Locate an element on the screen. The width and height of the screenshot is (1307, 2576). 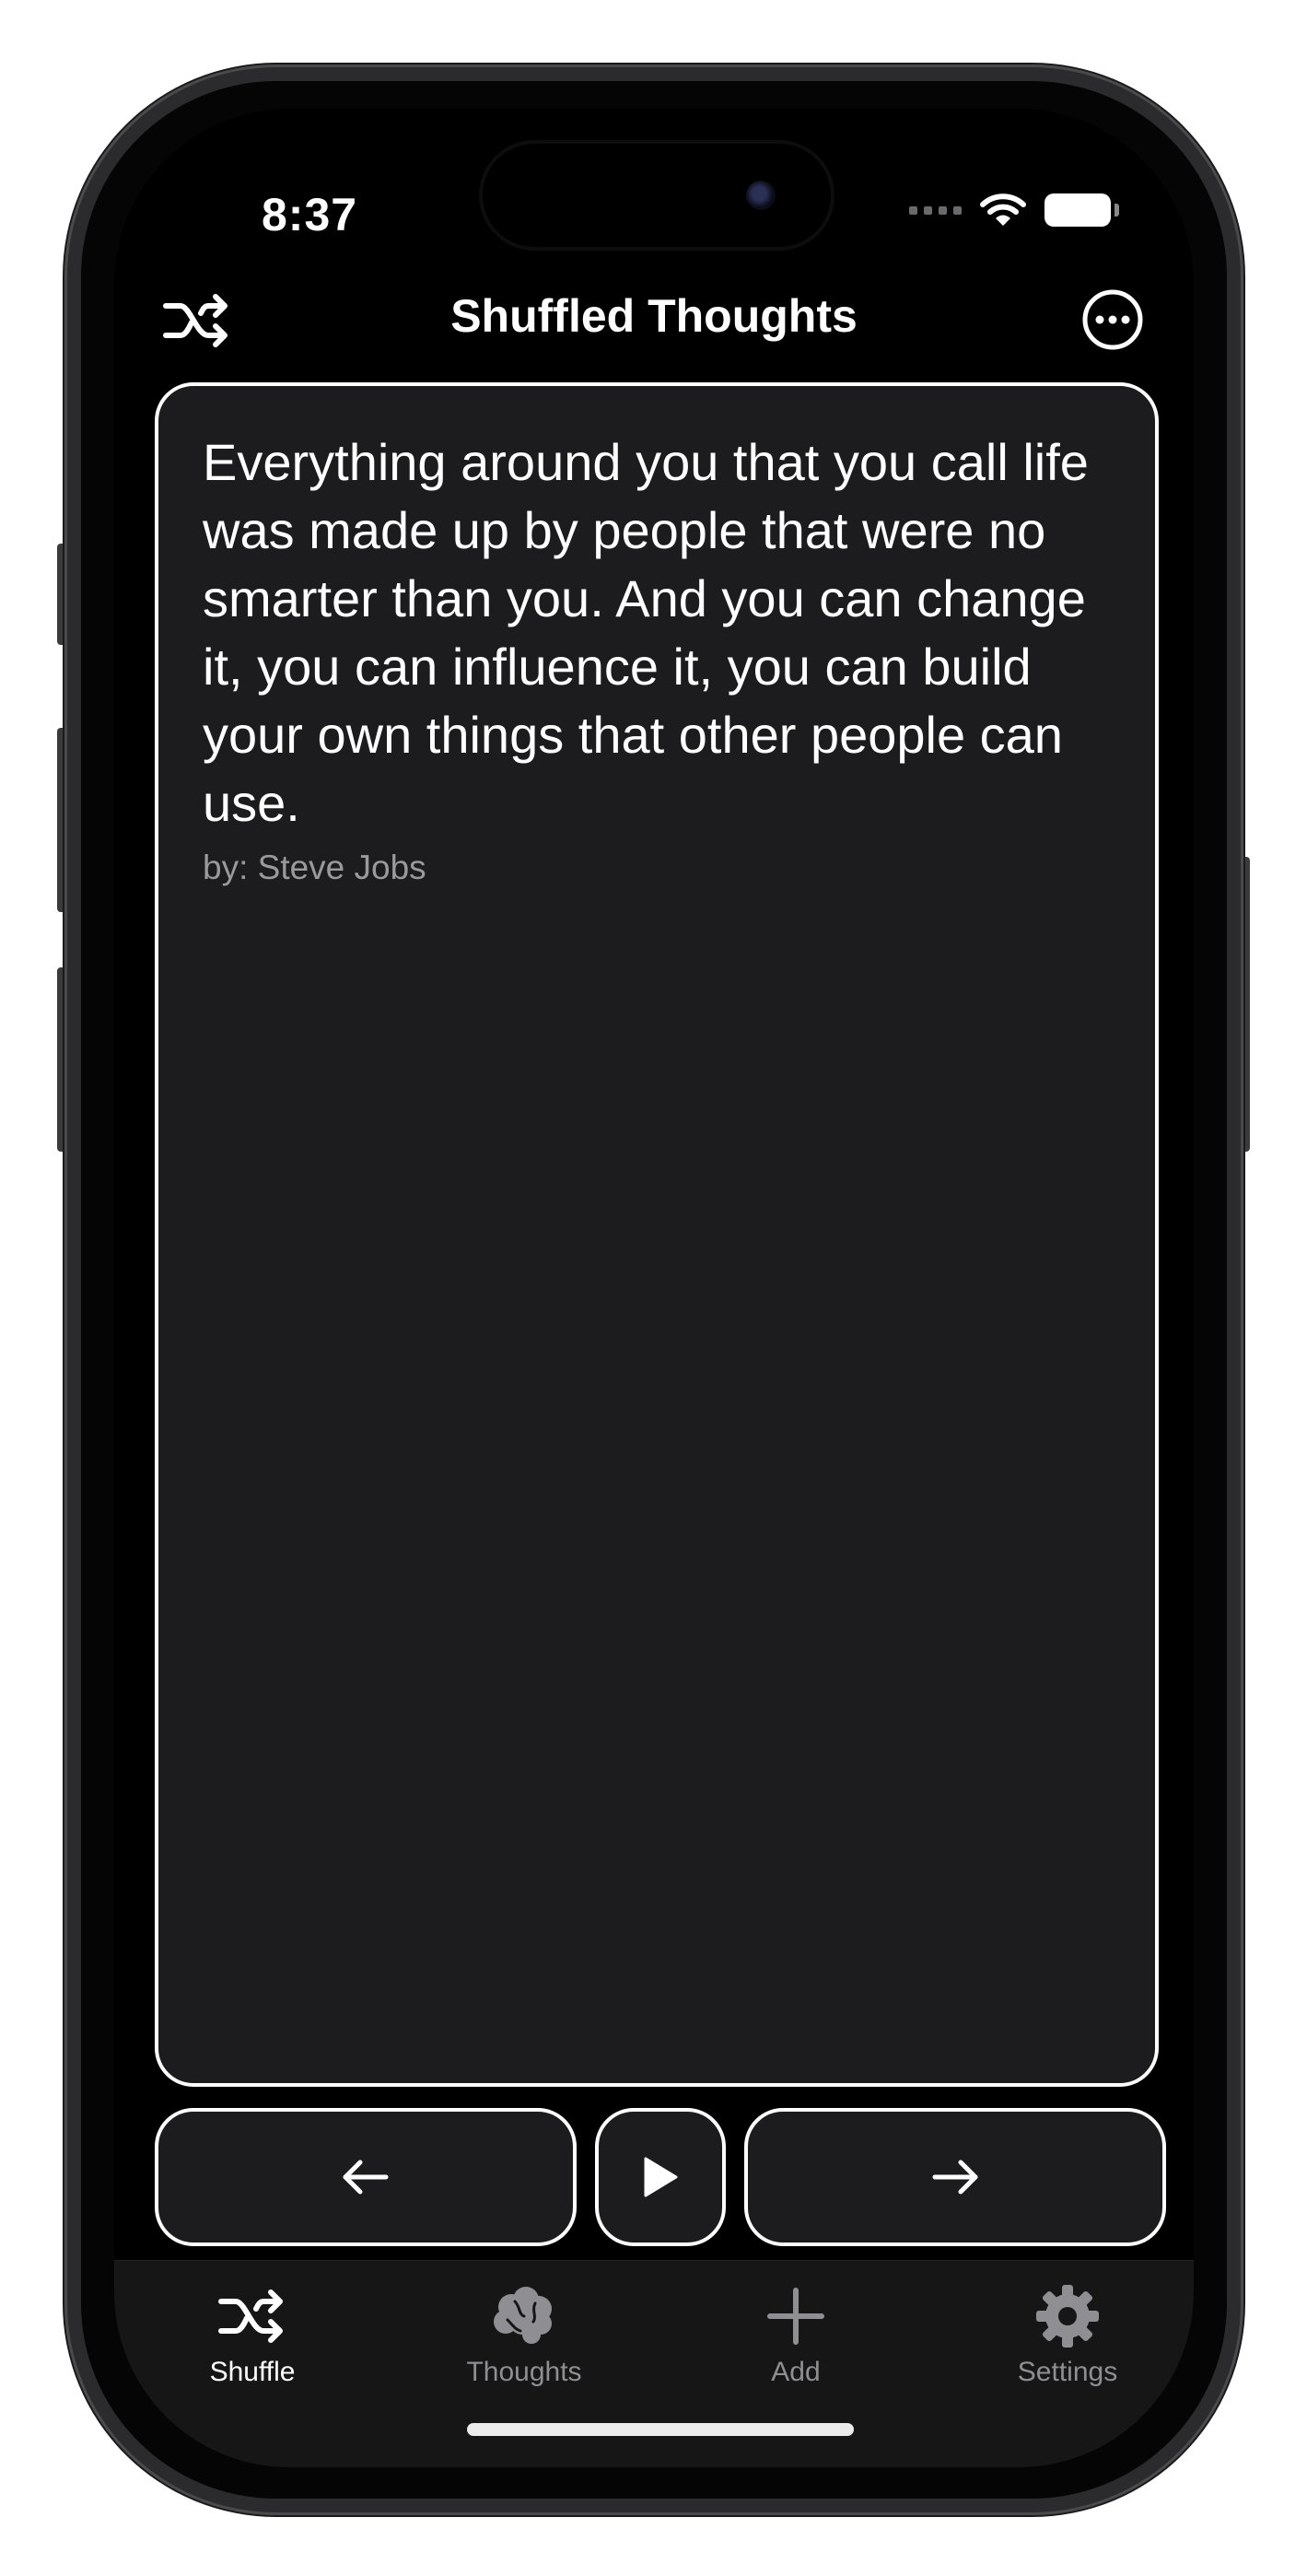
next-button is located at coordinates (955, 2177).